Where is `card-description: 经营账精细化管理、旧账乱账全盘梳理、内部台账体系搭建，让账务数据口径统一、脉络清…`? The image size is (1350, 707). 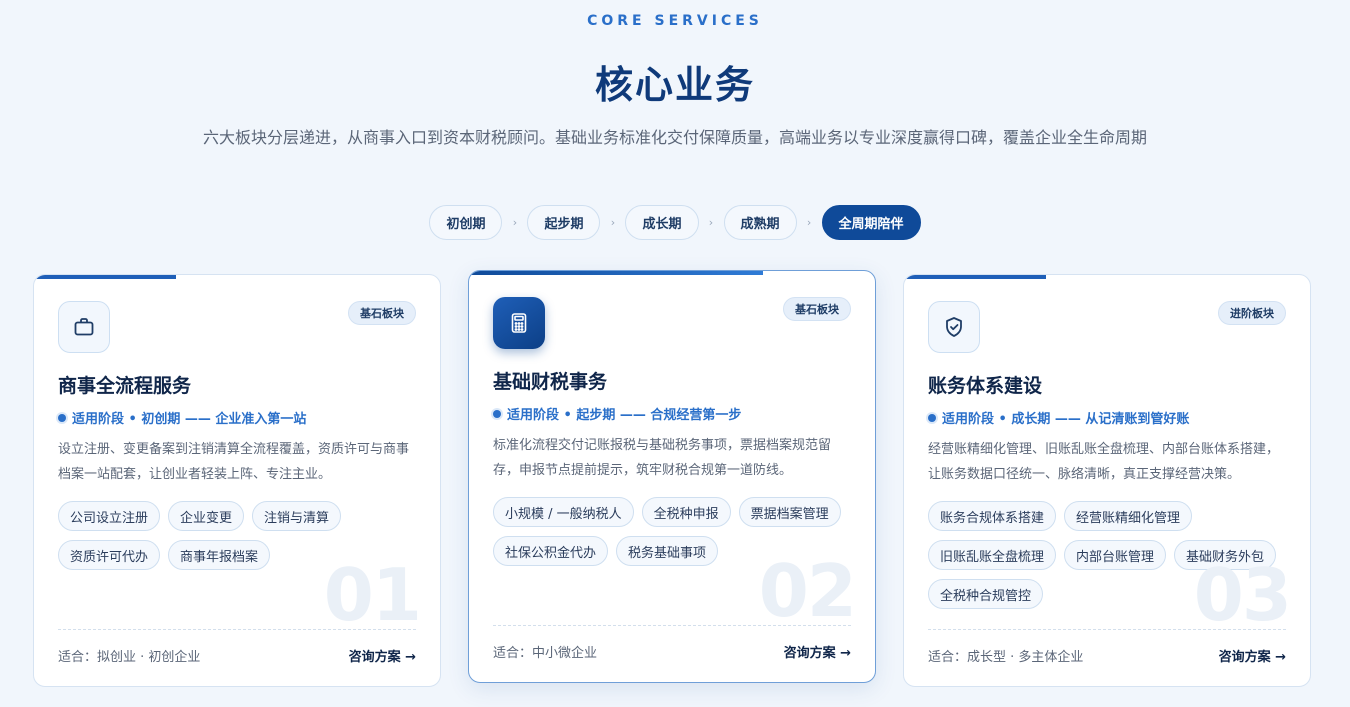 card-description: 经营账精细化管理、旧账乱账全盘梳理、内部台账体系搭建，让账务数据口径统一、脉络清… is located at coordinates (1104, 462).